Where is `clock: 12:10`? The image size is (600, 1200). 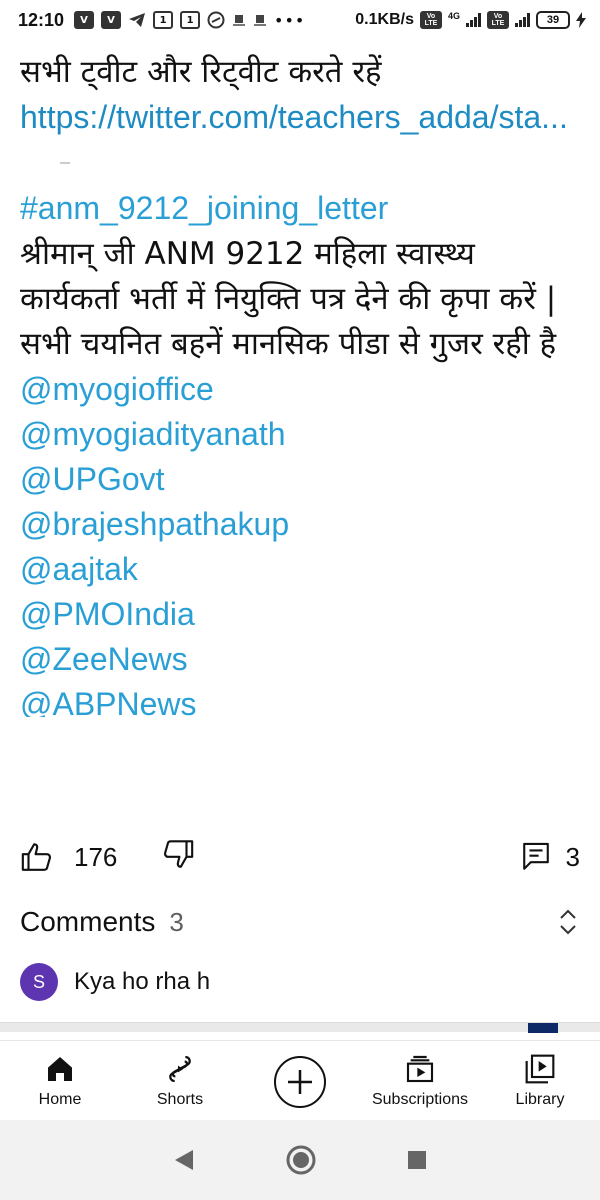
clock: 12:10 is located at coordinates (41, 19).